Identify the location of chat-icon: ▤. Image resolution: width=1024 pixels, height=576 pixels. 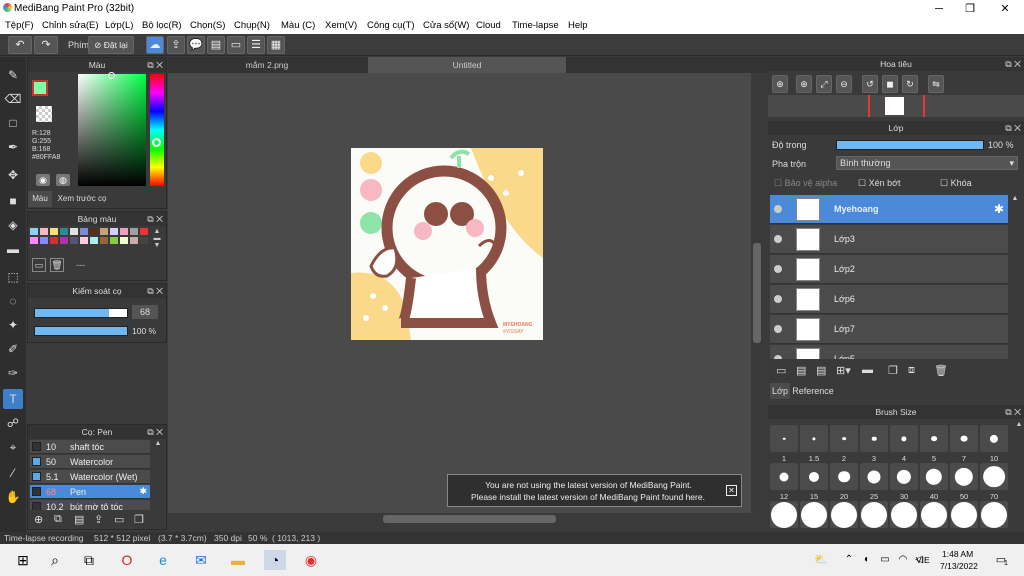
(216, 45).